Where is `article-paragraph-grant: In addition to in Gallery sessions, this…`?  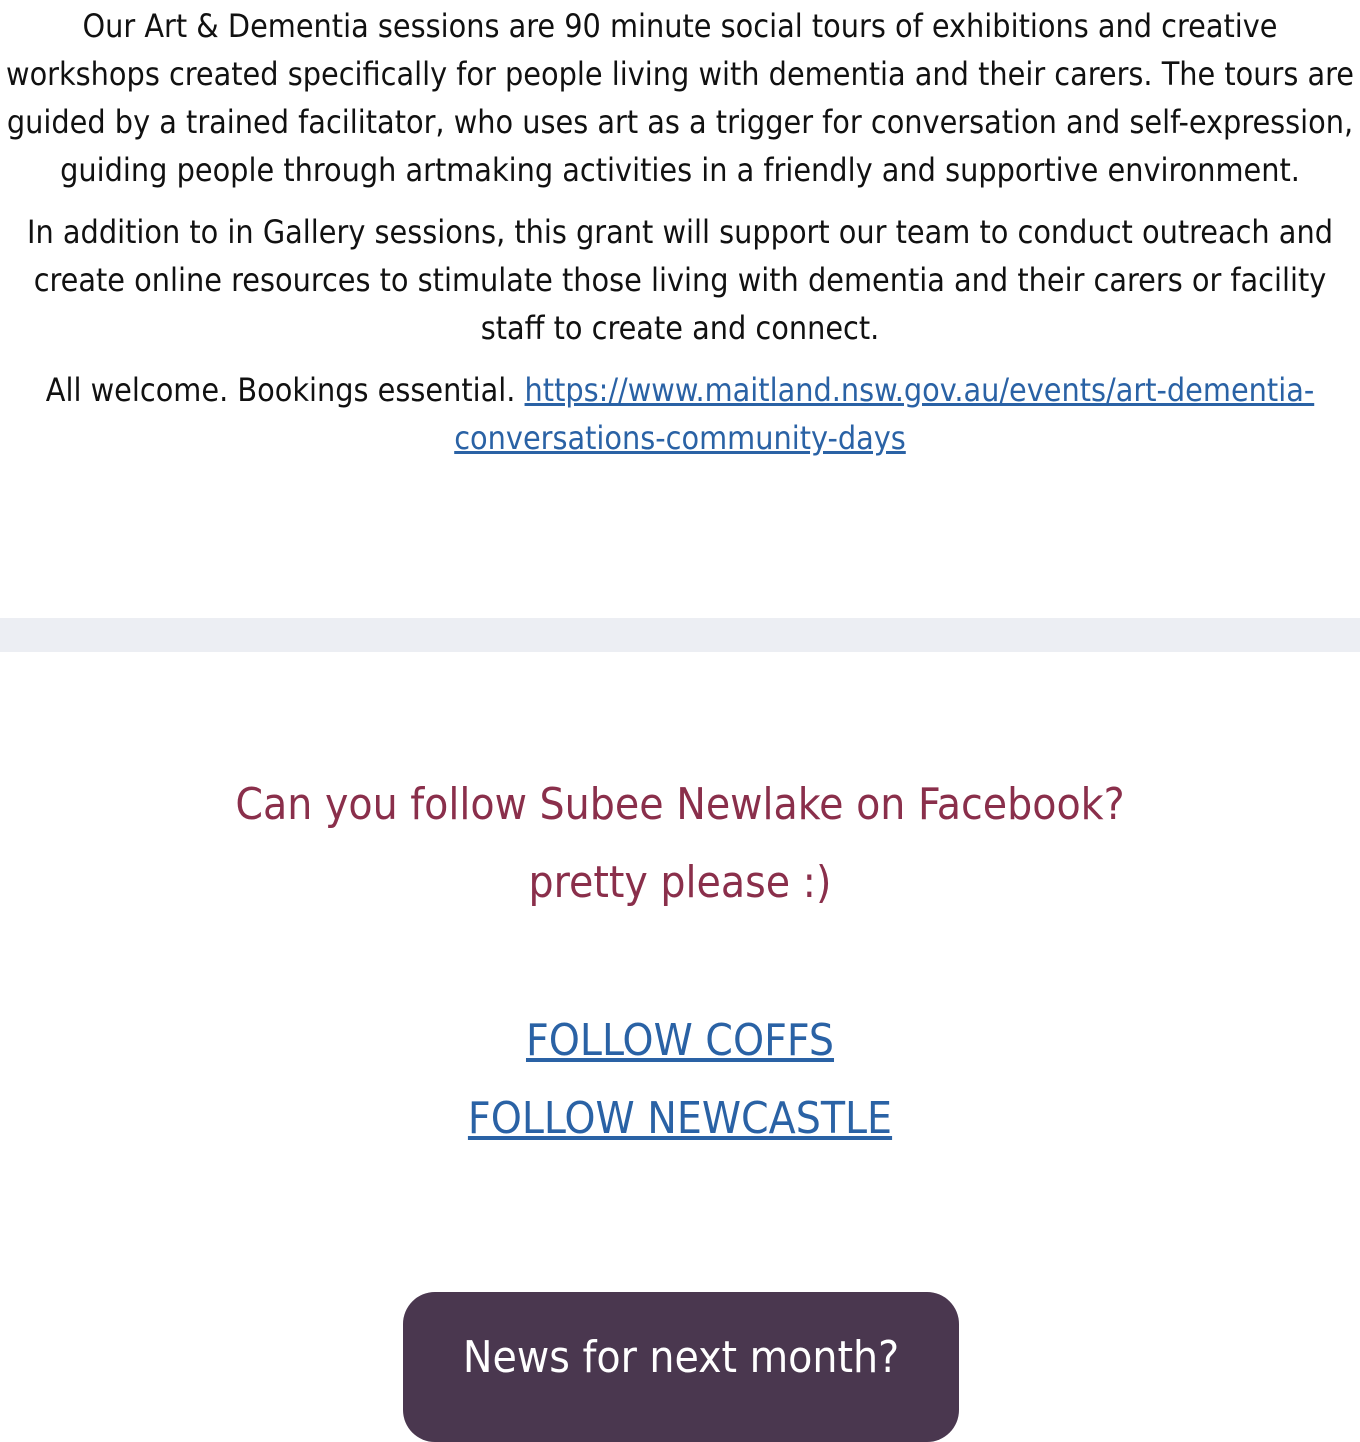 article-paragraph-grant: In addition to in Gallery sessions, this… is located at coordinates (680, 280).